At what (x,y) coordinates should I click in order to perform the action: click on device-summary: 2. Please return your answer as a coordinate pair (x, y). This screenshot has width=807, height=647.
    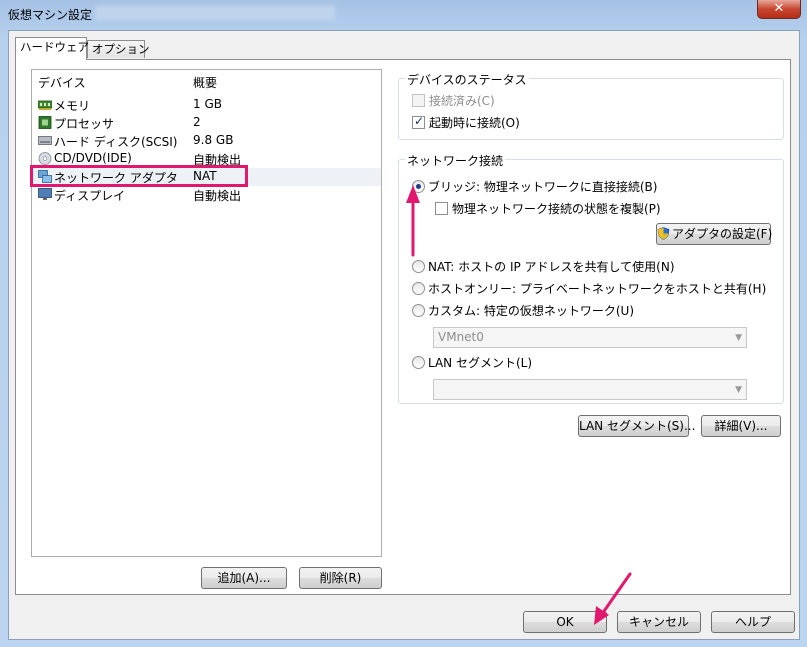
    Looking at the image, I should click on (197, 122).